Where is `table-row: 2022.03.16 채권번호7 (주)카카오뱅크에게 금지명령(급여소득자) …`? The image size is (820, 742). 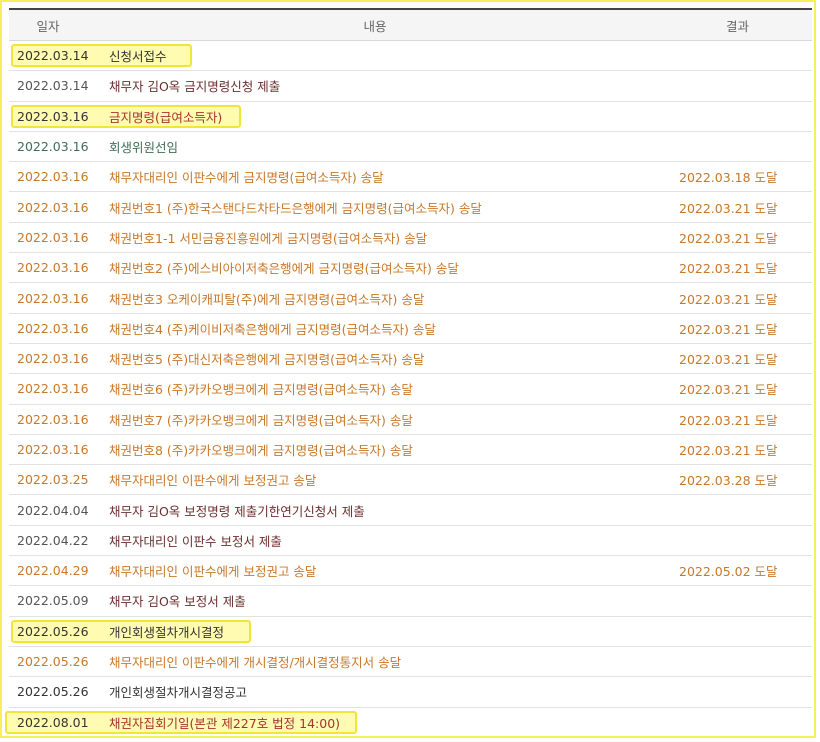
table-row: 2022.03.16 채권번호7 (주)카카오뱅크에게 금지명령(급여소득자) … is located at coordinates (410, 420).